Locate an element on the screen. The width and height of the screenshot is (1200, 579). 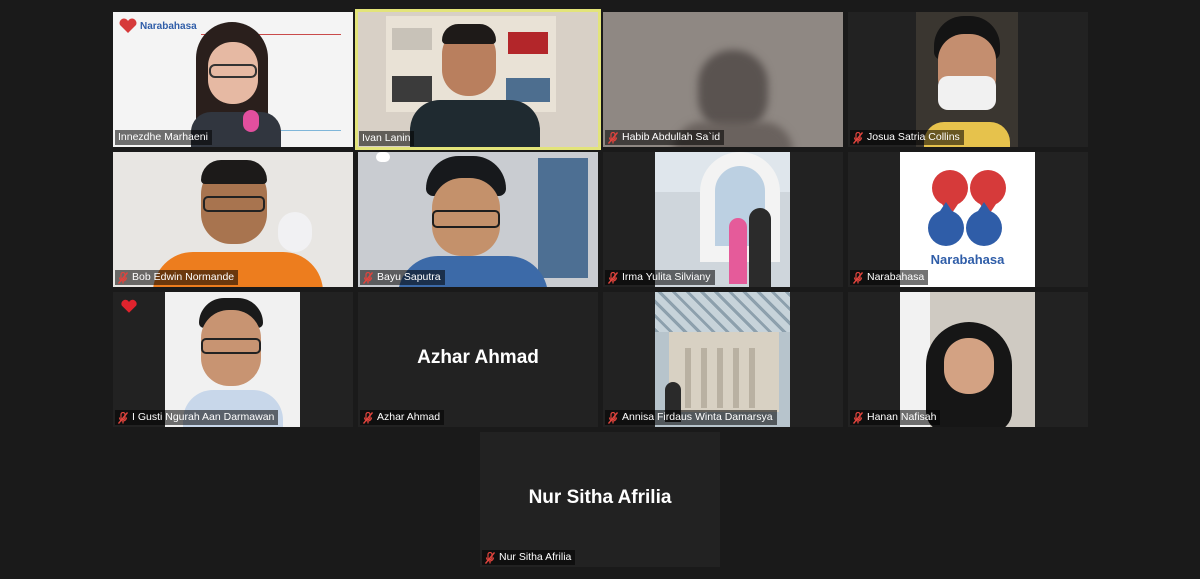
narabahasa-logo: Narabahasa is located at coordinates (157, 26).